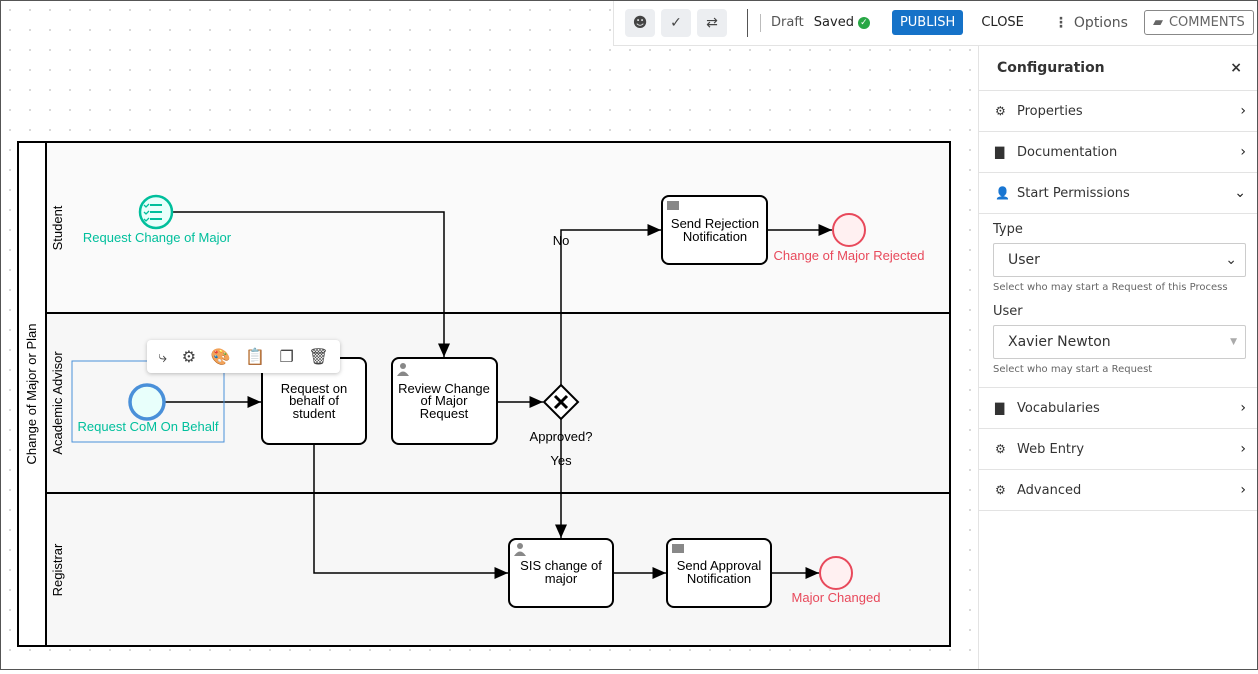  What do you see at coordinates (1051, 68) in the screenshot?
I see `panel-title: Configuration` at bounding box center [1051, 68].